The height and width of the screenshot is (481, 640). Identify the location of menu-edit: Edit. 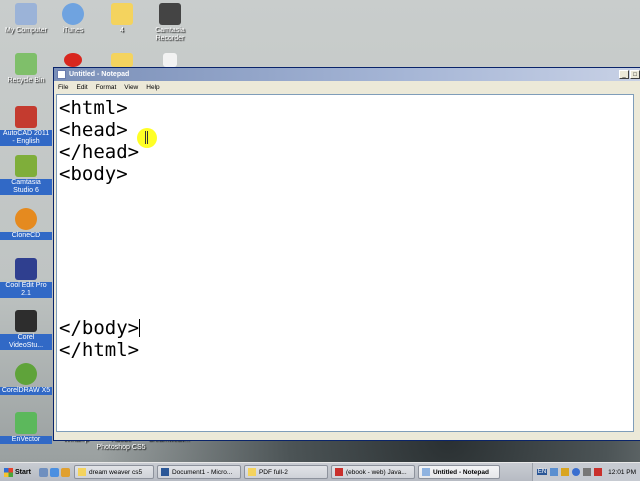
(81, 87).